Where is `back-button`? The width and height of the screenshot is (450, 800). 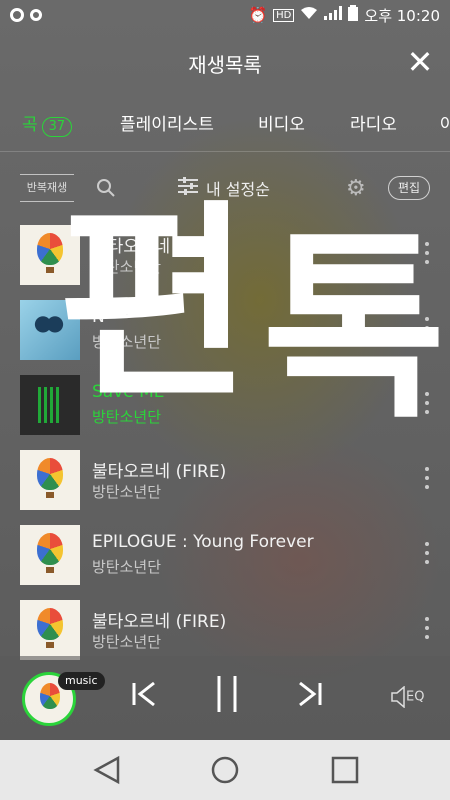 back-button is located at coordinates (107, 772).